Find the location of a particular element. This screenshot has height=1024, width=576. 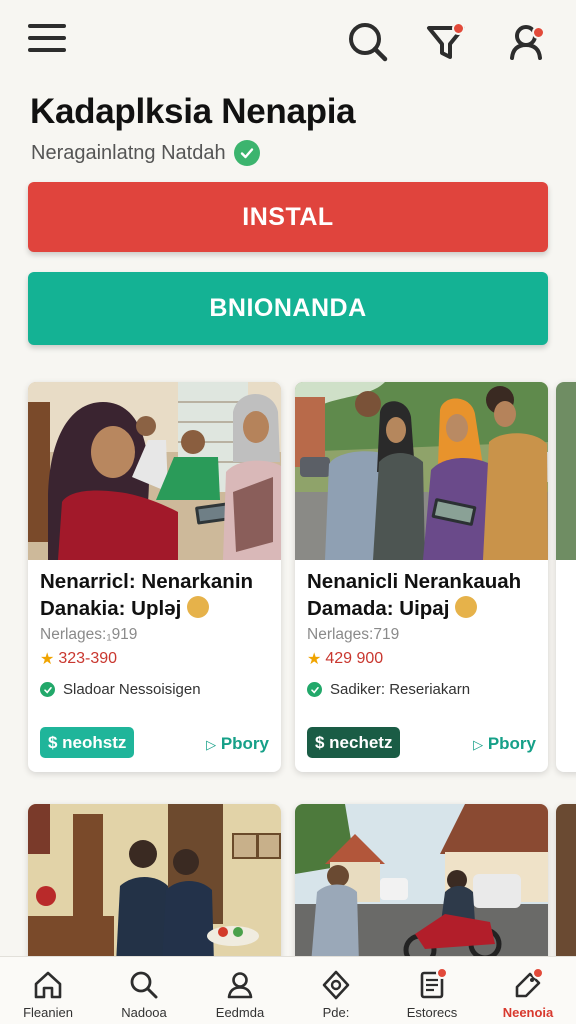

nav-tickets: Pde: is located at coordinates (336, 990).